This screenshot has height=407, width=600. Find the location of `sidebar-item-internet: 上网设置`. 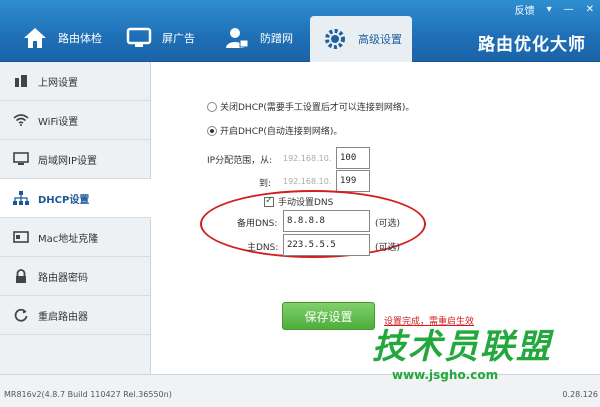

sidebar-item-internet: 上网设置 is located at coordinates (75, 81).